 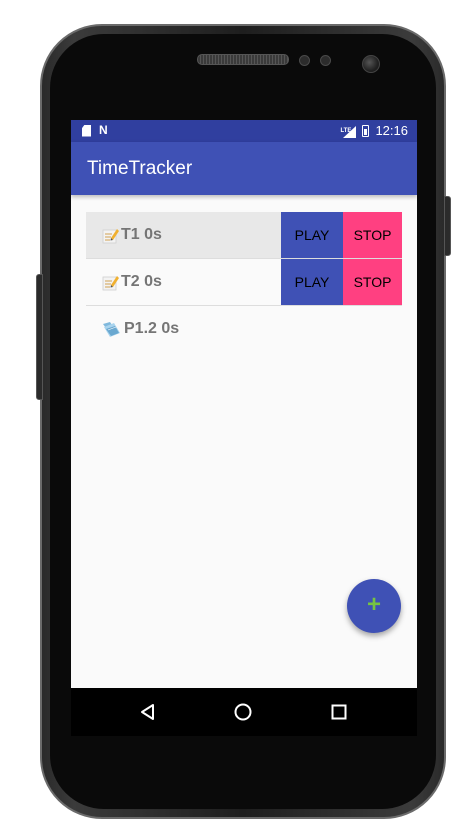 I want to click on app-title: TimeTracker, so click(x=140, y=168).